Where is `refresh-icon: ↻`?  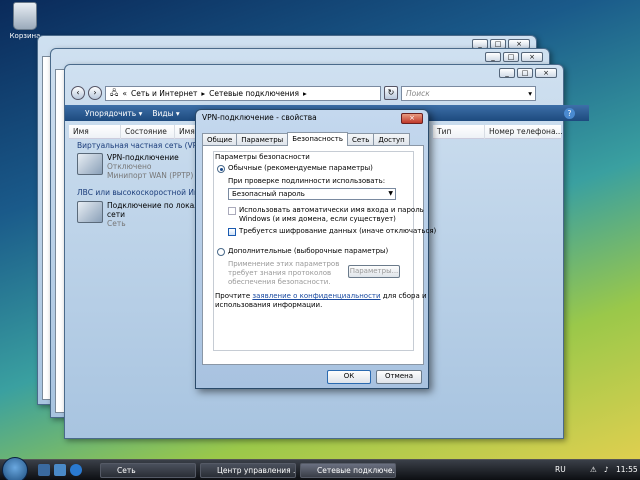 refresh-icon: ↻ is located at coordinates (391, 93).